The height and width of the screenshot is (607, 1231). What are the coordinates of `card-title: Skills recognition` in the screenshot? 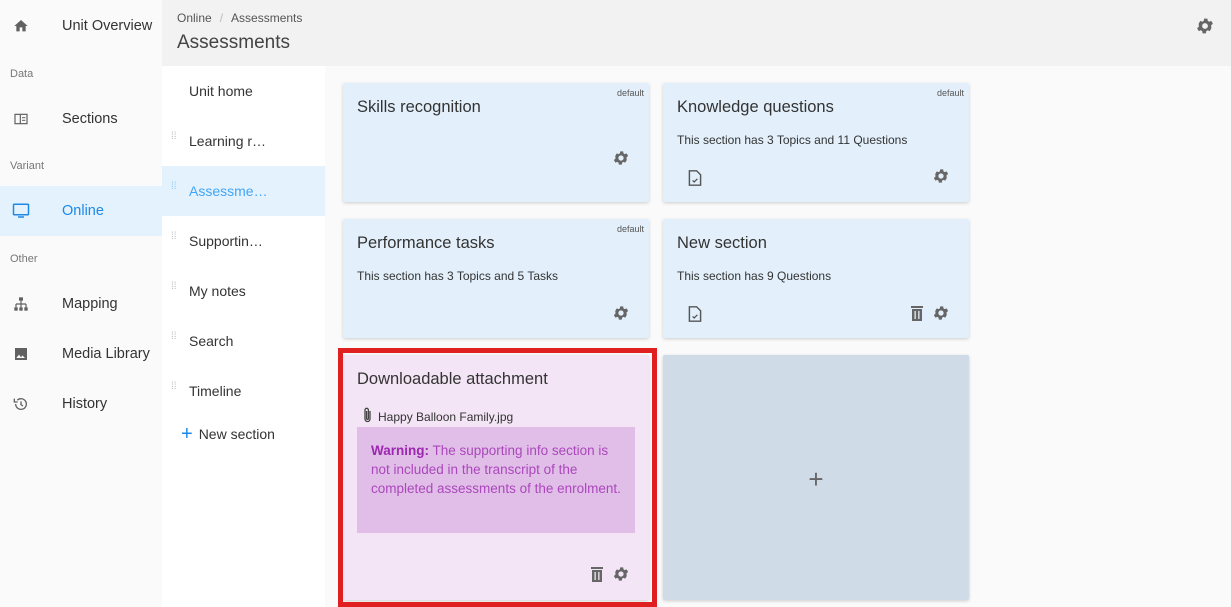 It's located at (419, 107).